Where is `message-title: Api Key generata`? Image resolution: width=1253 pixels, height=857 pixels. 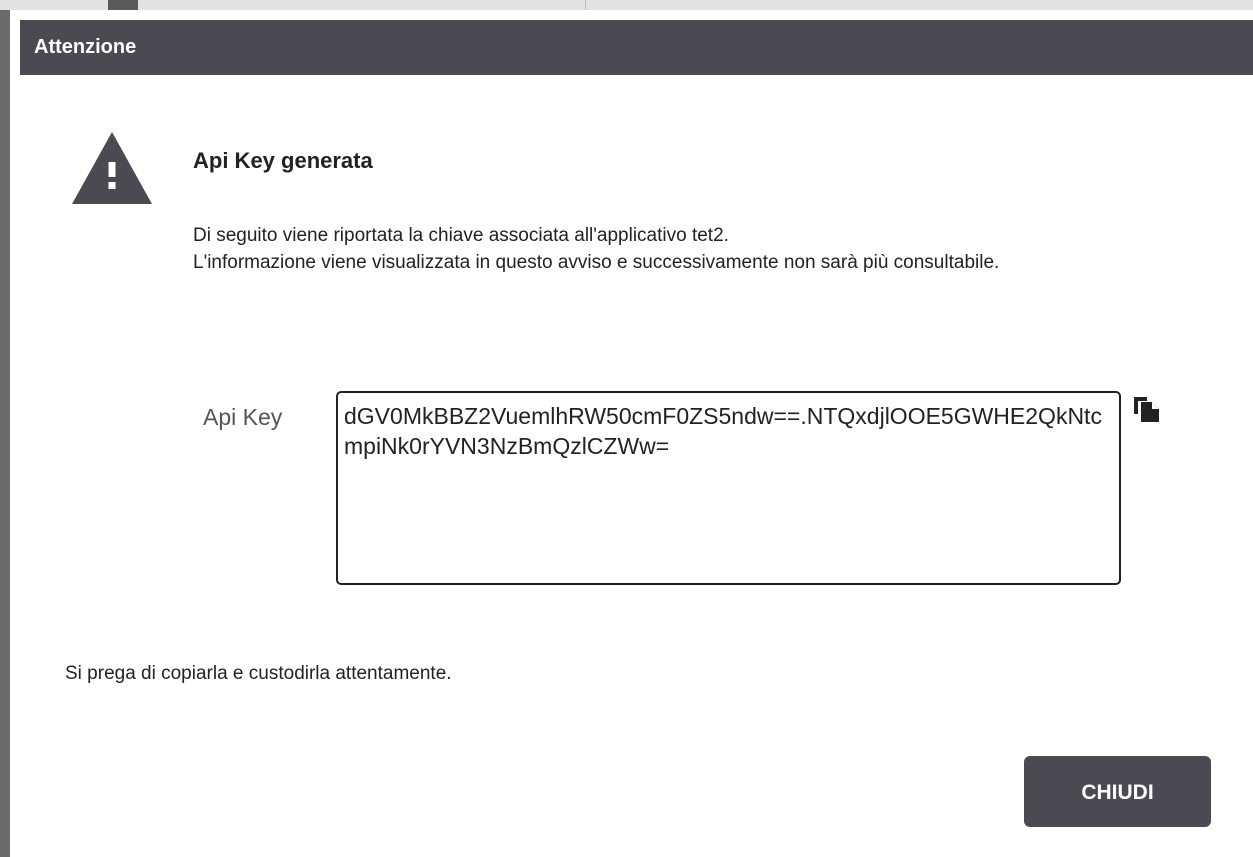 message-title: Api Key generata is located at coordinates (283, 160).